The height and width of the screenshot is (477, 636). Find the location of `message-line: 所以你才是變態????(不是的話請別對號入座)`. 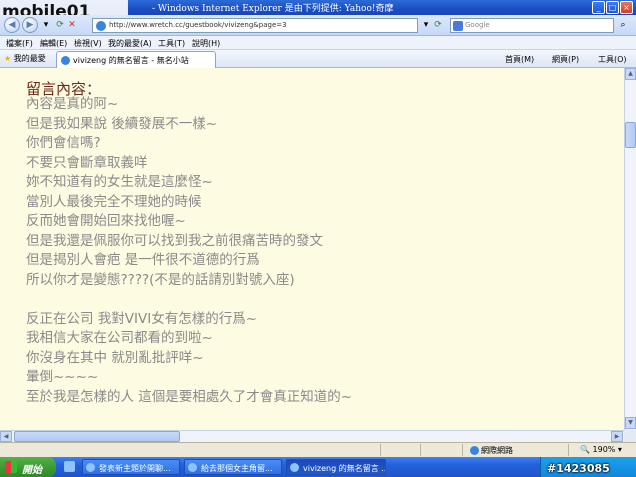

message-line: 所以你才是變態????(不是的話請別對號入座) is located at coordinates (160, 279).